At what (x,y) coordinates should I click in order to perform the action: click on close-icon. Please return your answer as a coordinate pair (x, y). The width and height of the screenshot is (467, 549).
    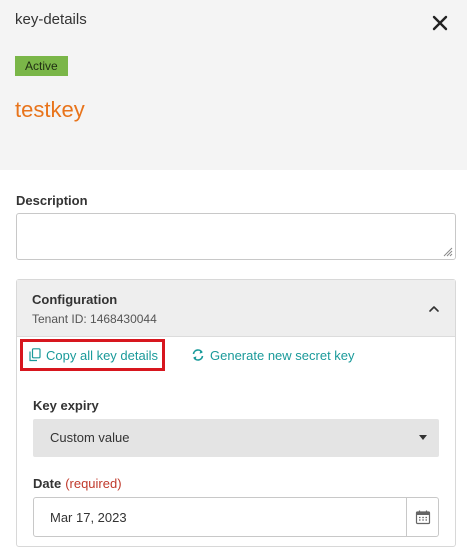
    Looking at the image, I should click on (440, 23).